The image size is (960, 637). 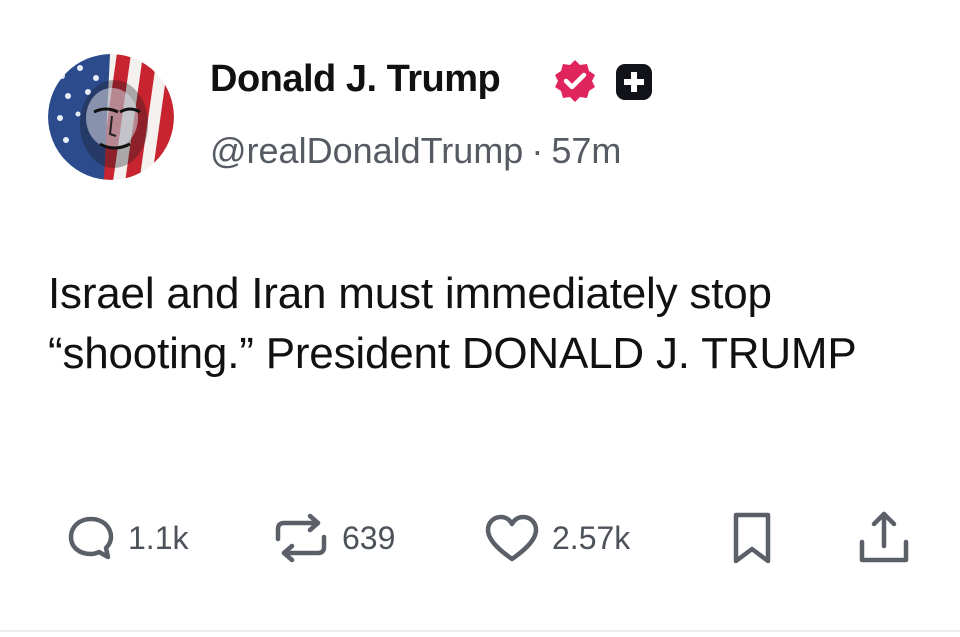 I want to click on bookmark-icon, so click(x=752, y=538).